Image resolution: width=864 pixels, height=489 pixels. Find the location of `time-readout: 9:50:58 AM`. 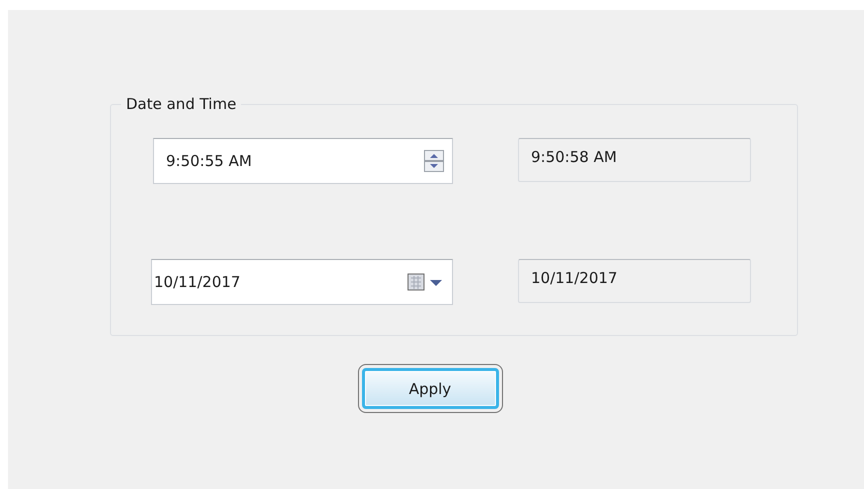

time-readout: 9:50:58 AM is located at coordinates (634, 160).